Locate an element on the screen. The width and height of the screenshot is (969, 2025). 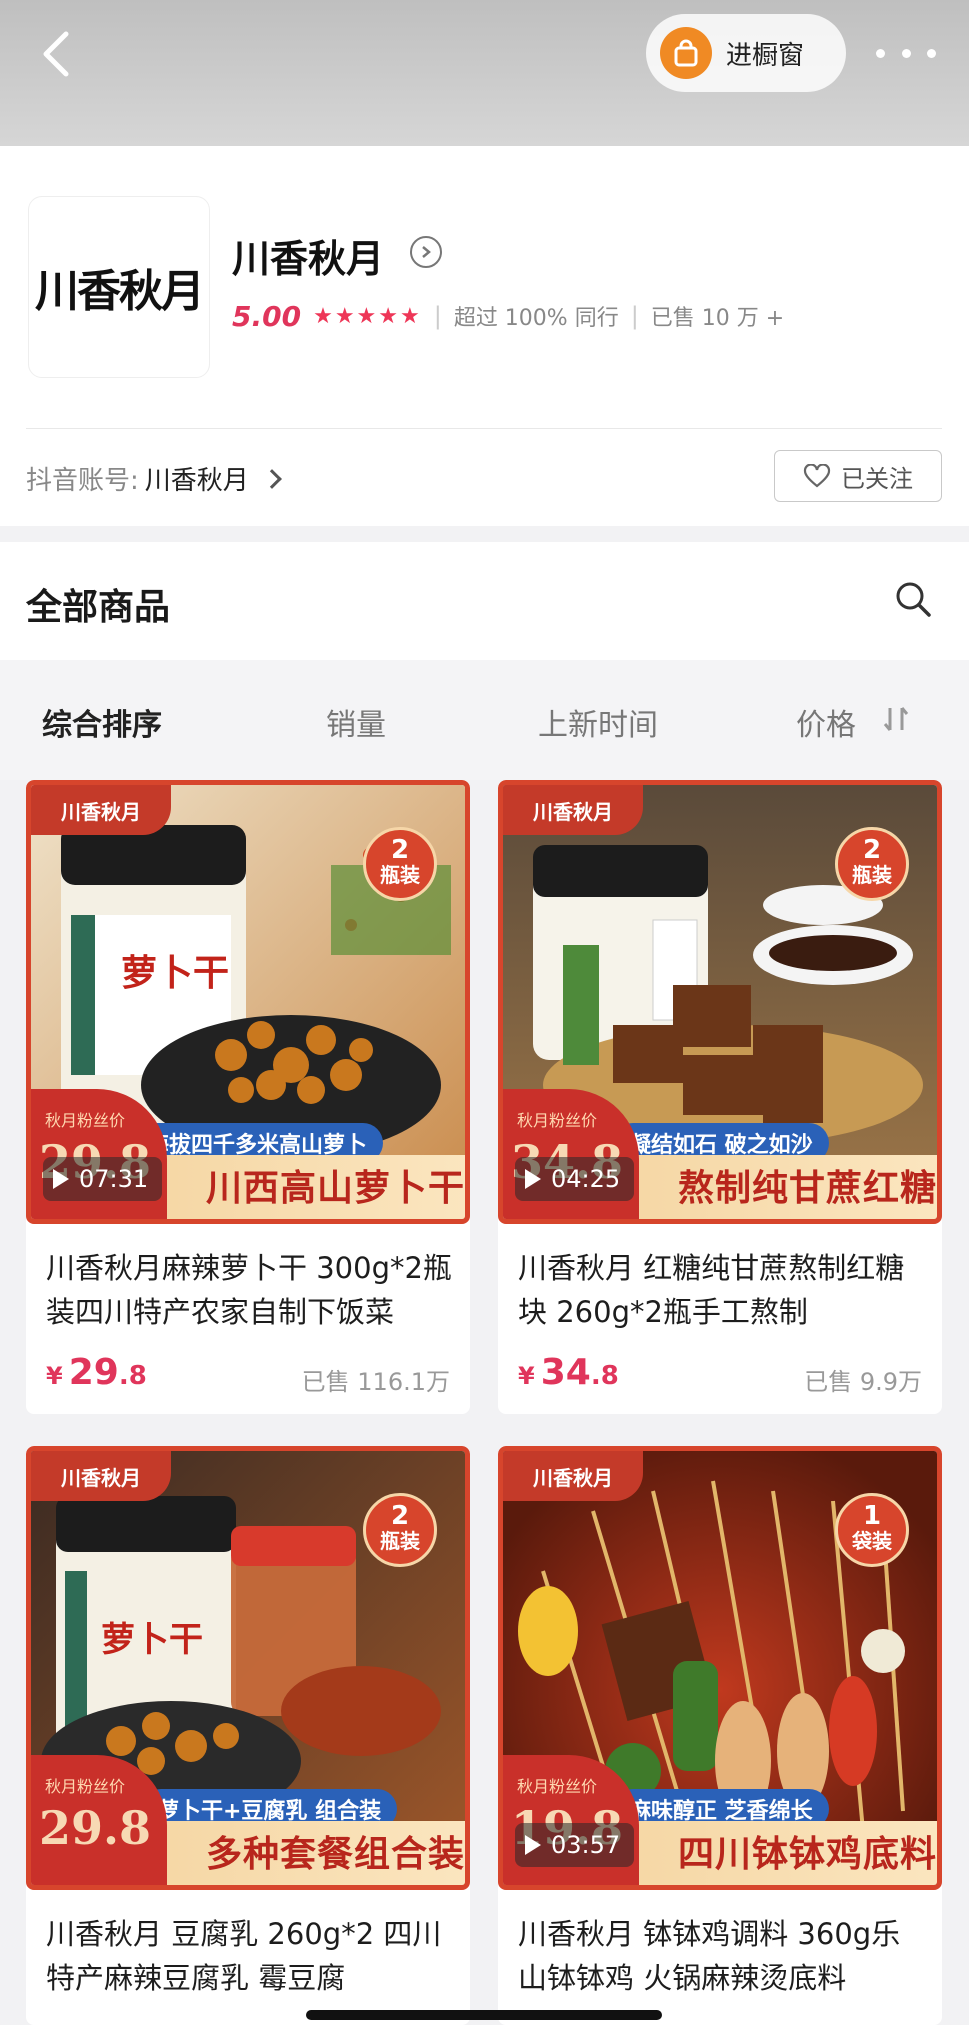
sort-arrows-icon is located at coordinates (896, 719).